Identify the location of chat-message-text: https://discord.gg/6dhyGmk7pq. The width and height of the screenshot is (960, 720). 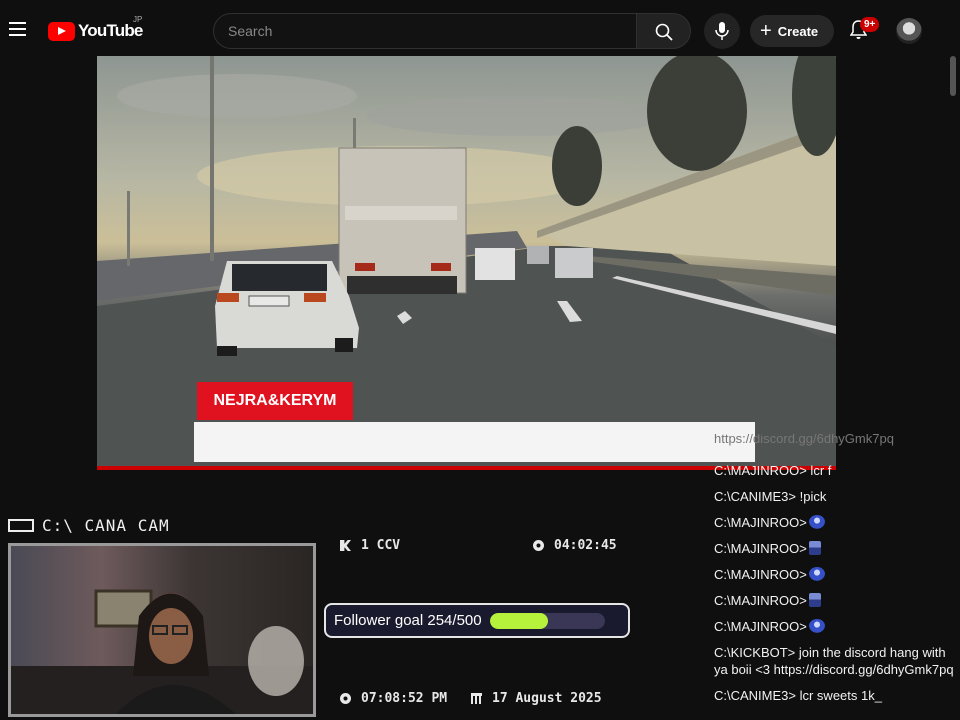
(804, 440).